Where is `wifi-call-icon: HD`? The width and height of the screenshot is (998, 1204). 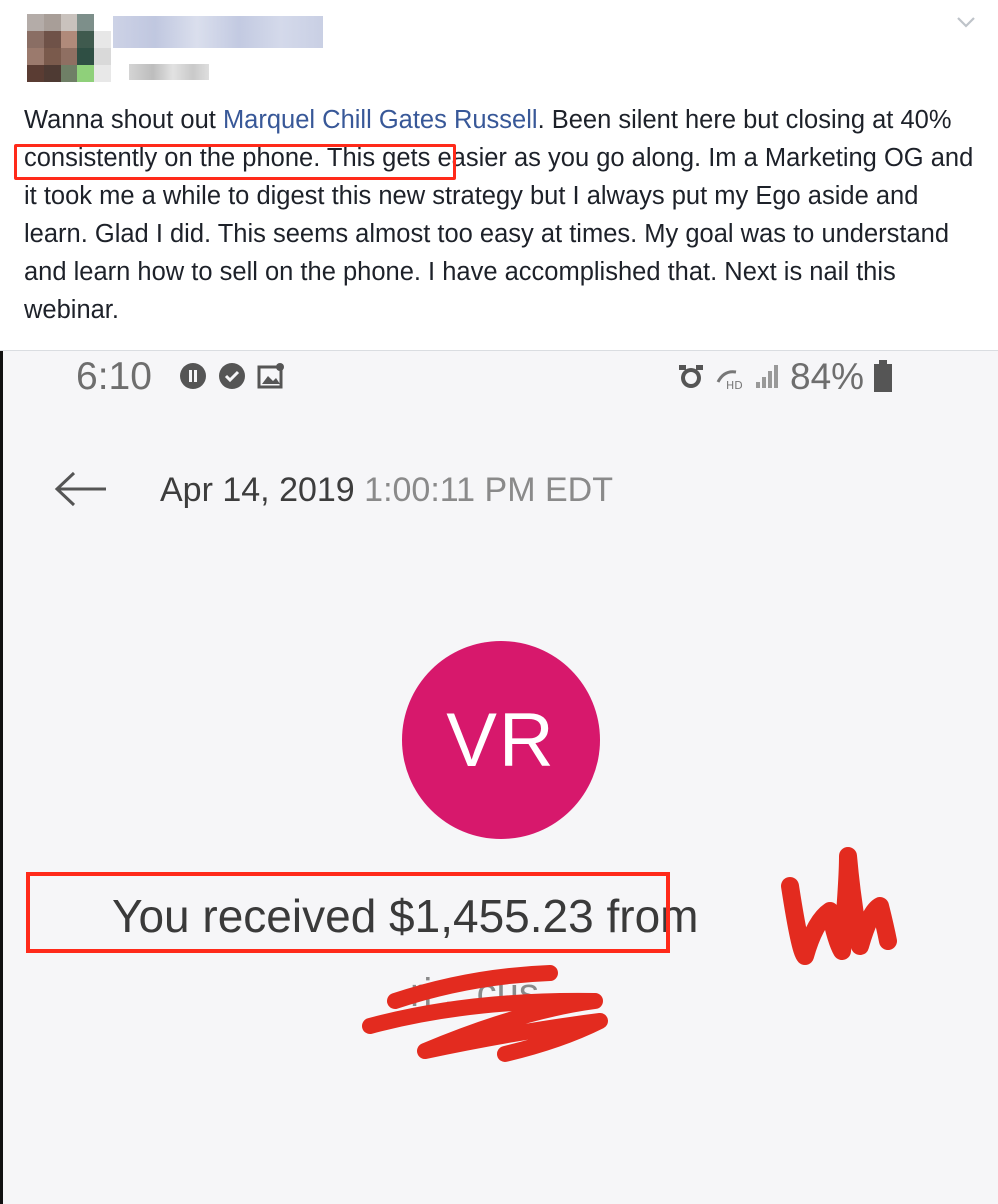 wifi-call-icon: HD is located at coordinates (729, 381).